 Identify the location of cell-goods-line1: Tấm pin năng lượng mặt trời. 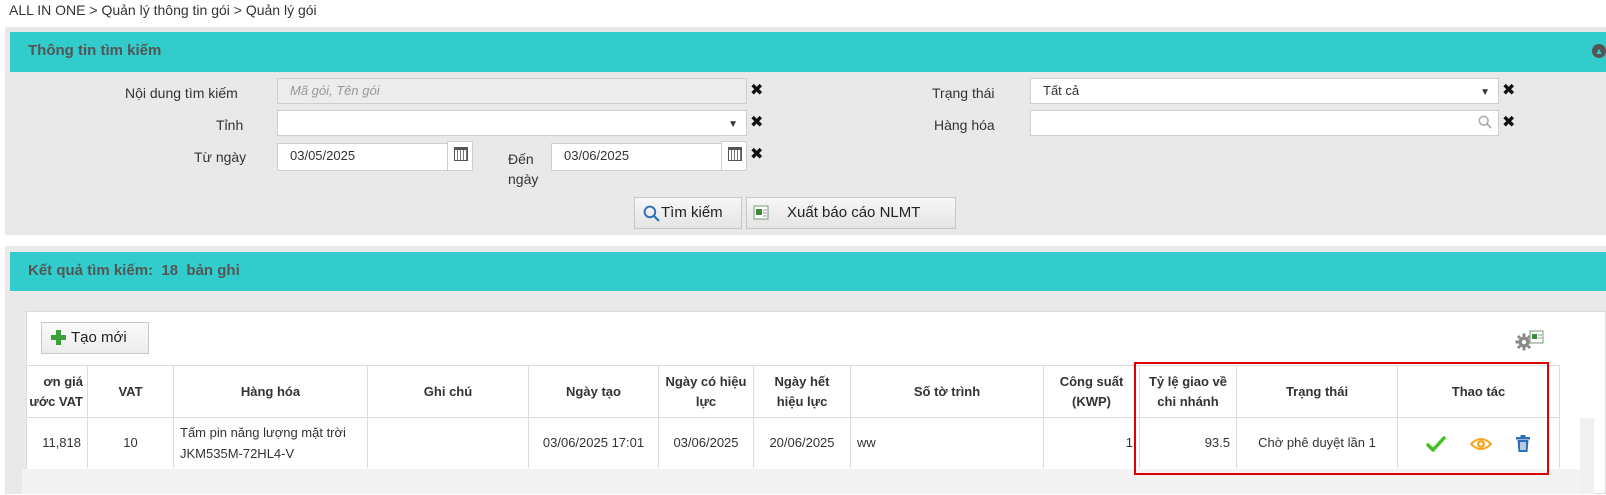
(263, 432).